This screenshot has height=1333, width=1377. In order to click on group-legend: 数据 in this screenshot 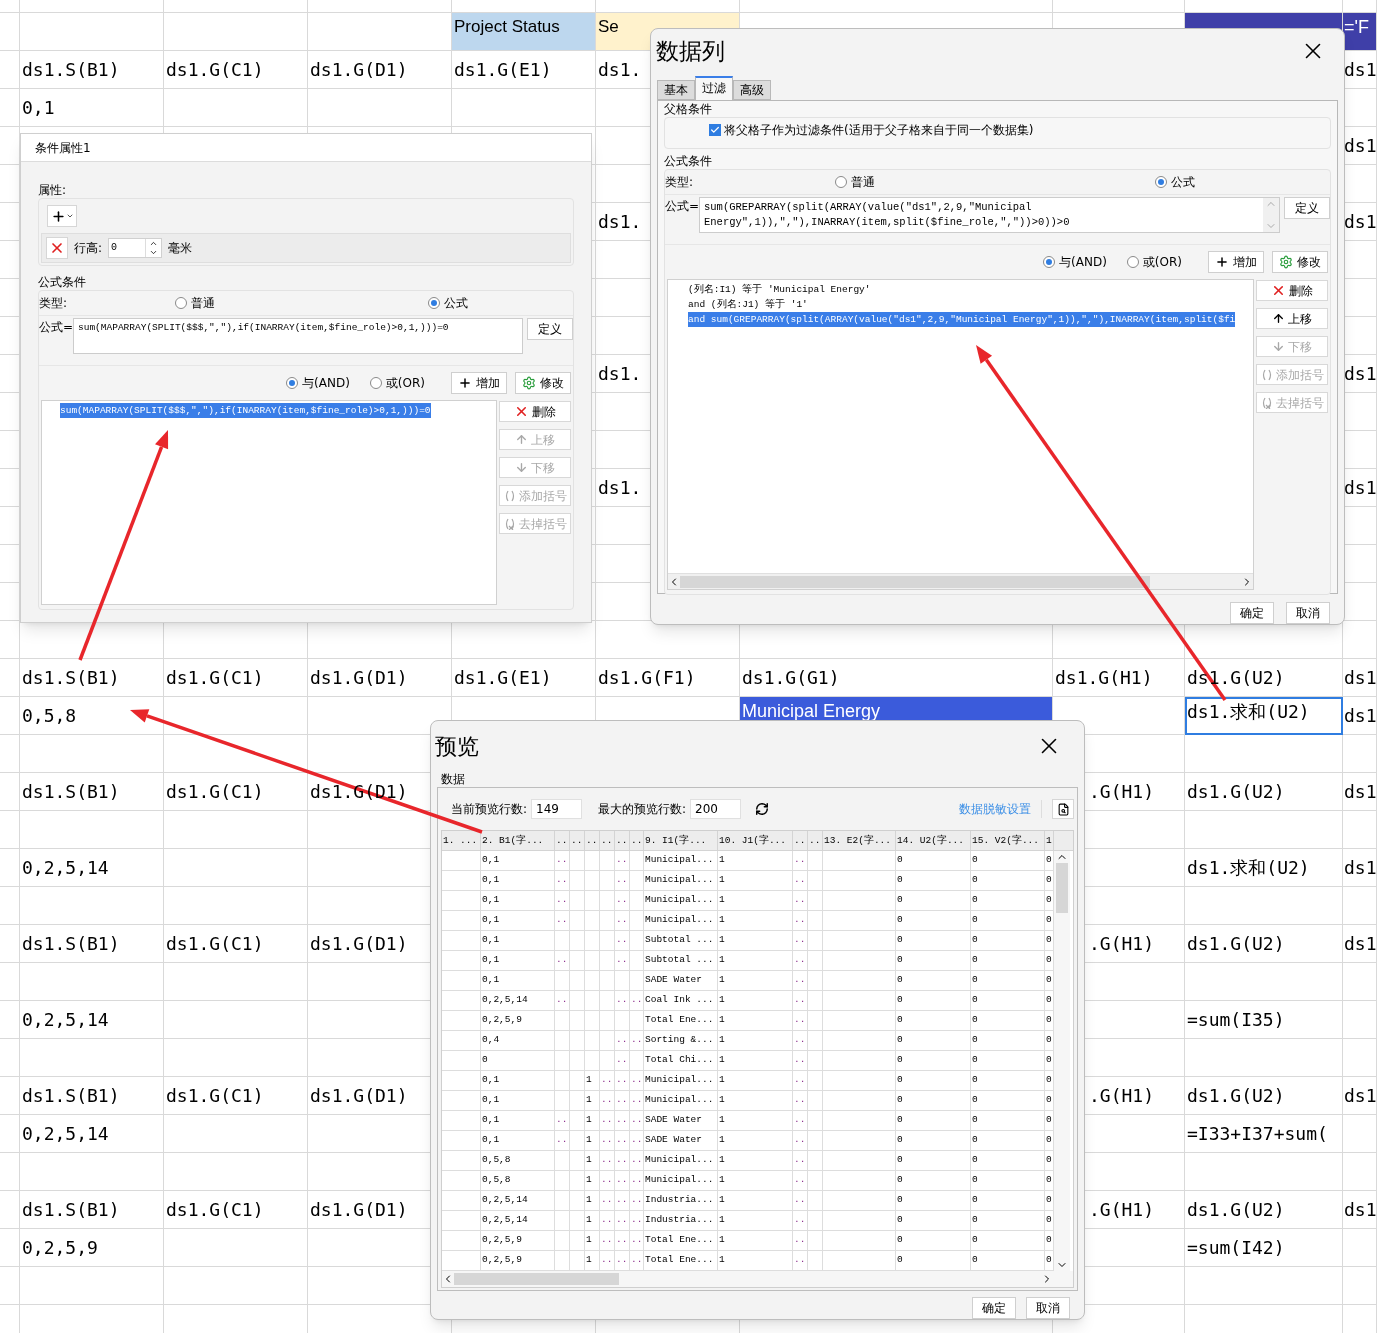, I will do `click(757, 779)`.